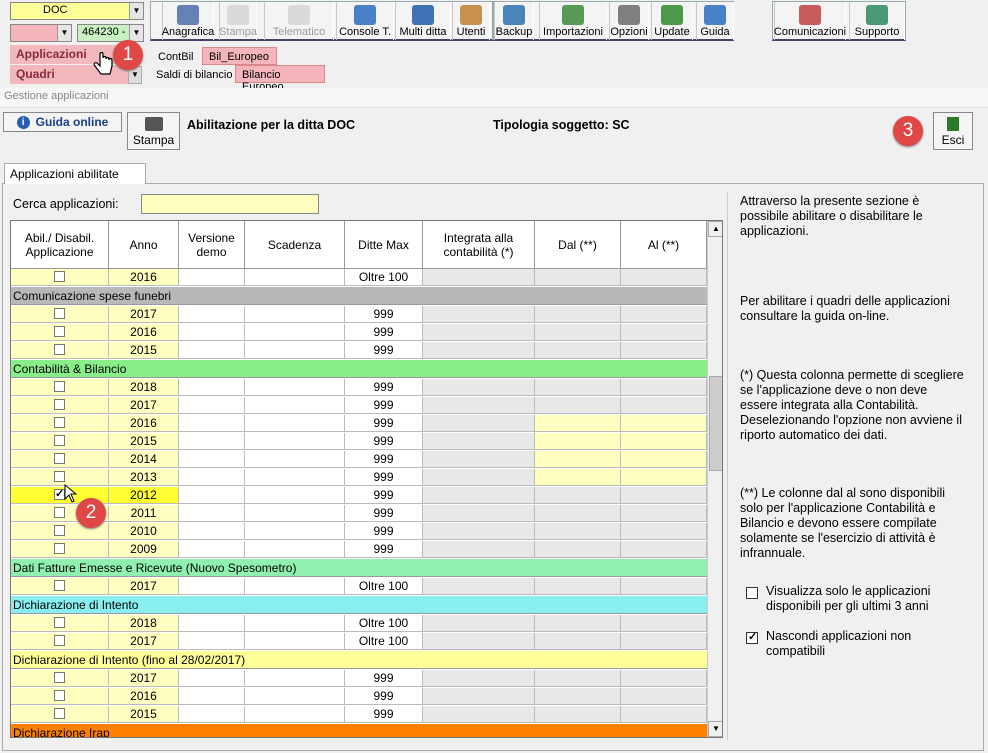 Image resolution: width=988 pixels, height=753 pixels. Describe the element at coordinates (359, 459) in the screenshot. I see `table-row: 2014 999` at that location.